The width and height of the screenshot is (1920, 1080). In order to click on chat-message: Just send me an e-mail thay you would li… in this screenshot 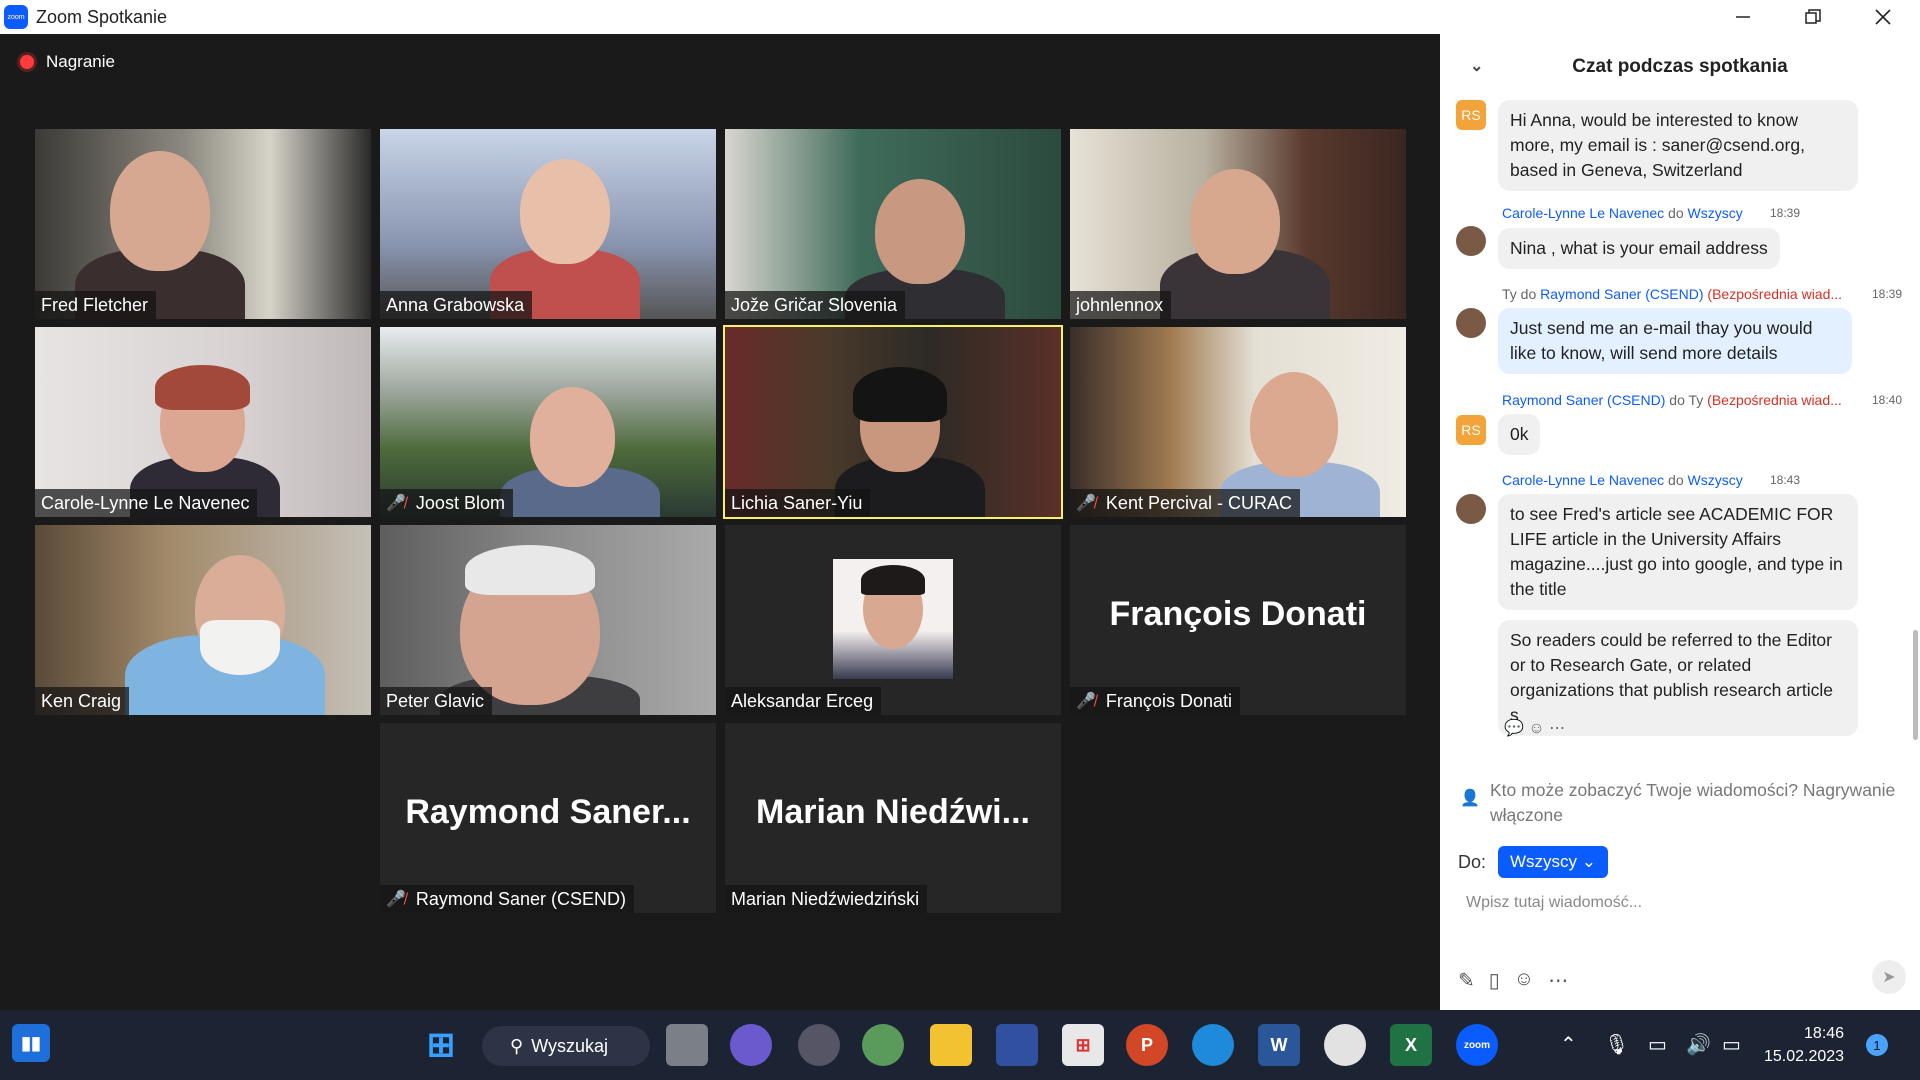, I will do `click(1675, 341)`.